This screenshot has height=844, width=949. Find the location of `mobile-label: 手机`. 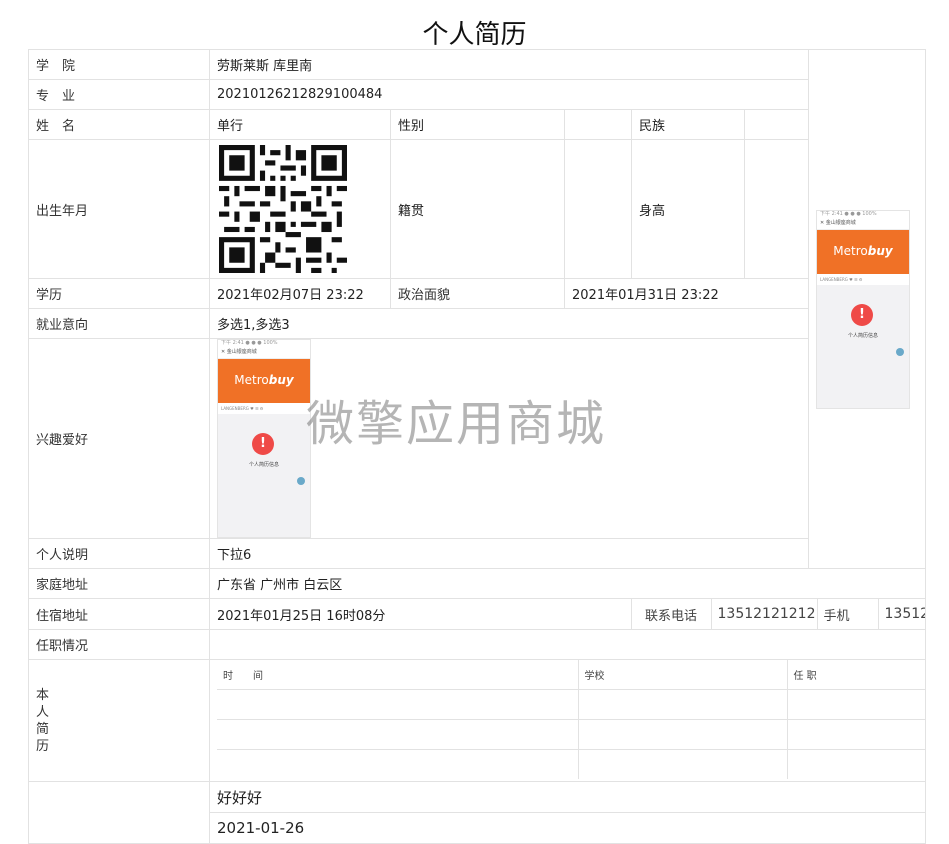

mobile-label: 手机 is located at coordinates (847, 614).